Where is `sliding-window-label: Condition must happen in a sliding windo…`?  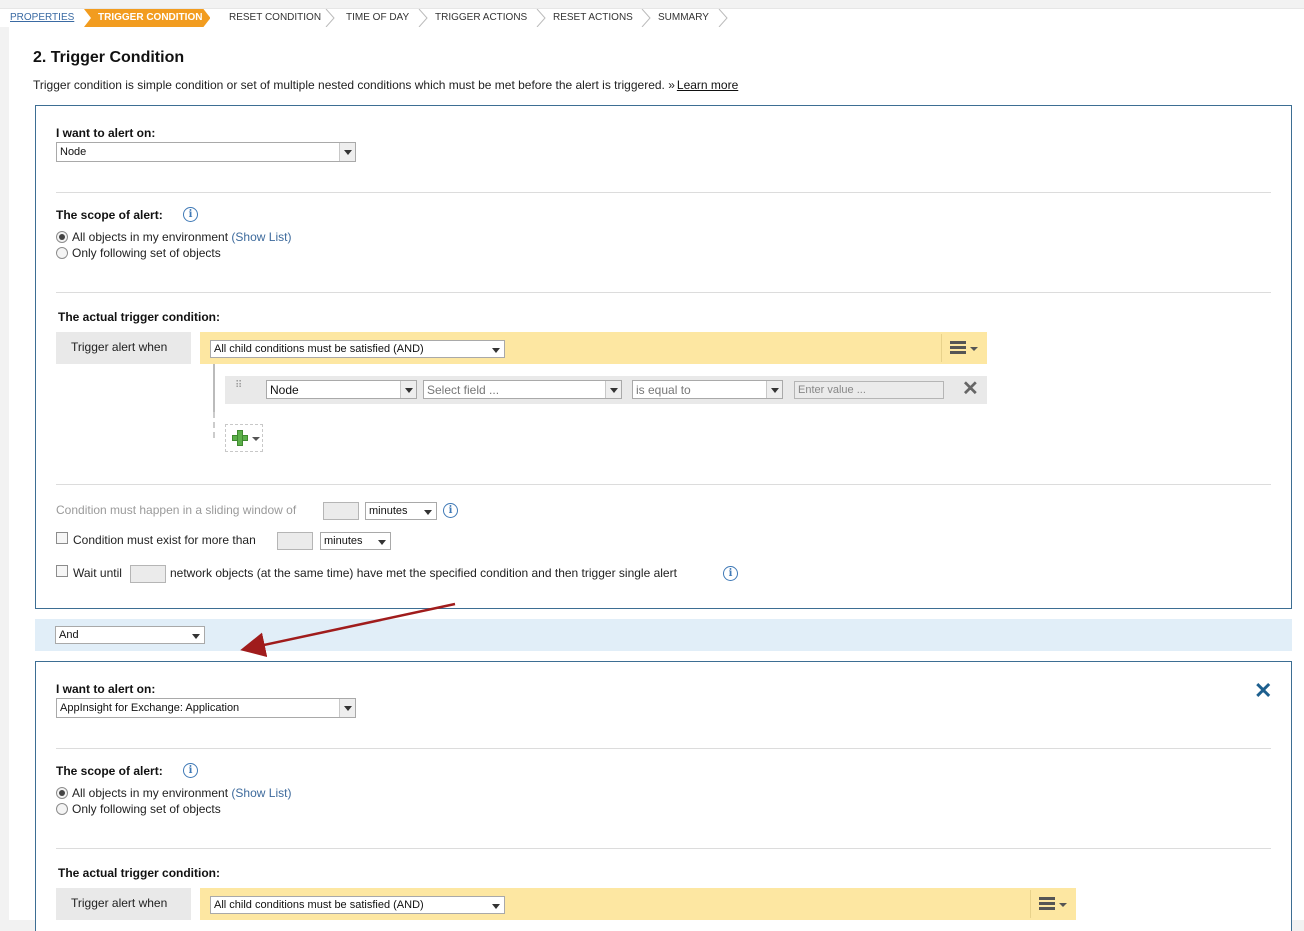 sliding-window-label: Condition must happen in a sliding windo… is located at coordinates (176, 510).